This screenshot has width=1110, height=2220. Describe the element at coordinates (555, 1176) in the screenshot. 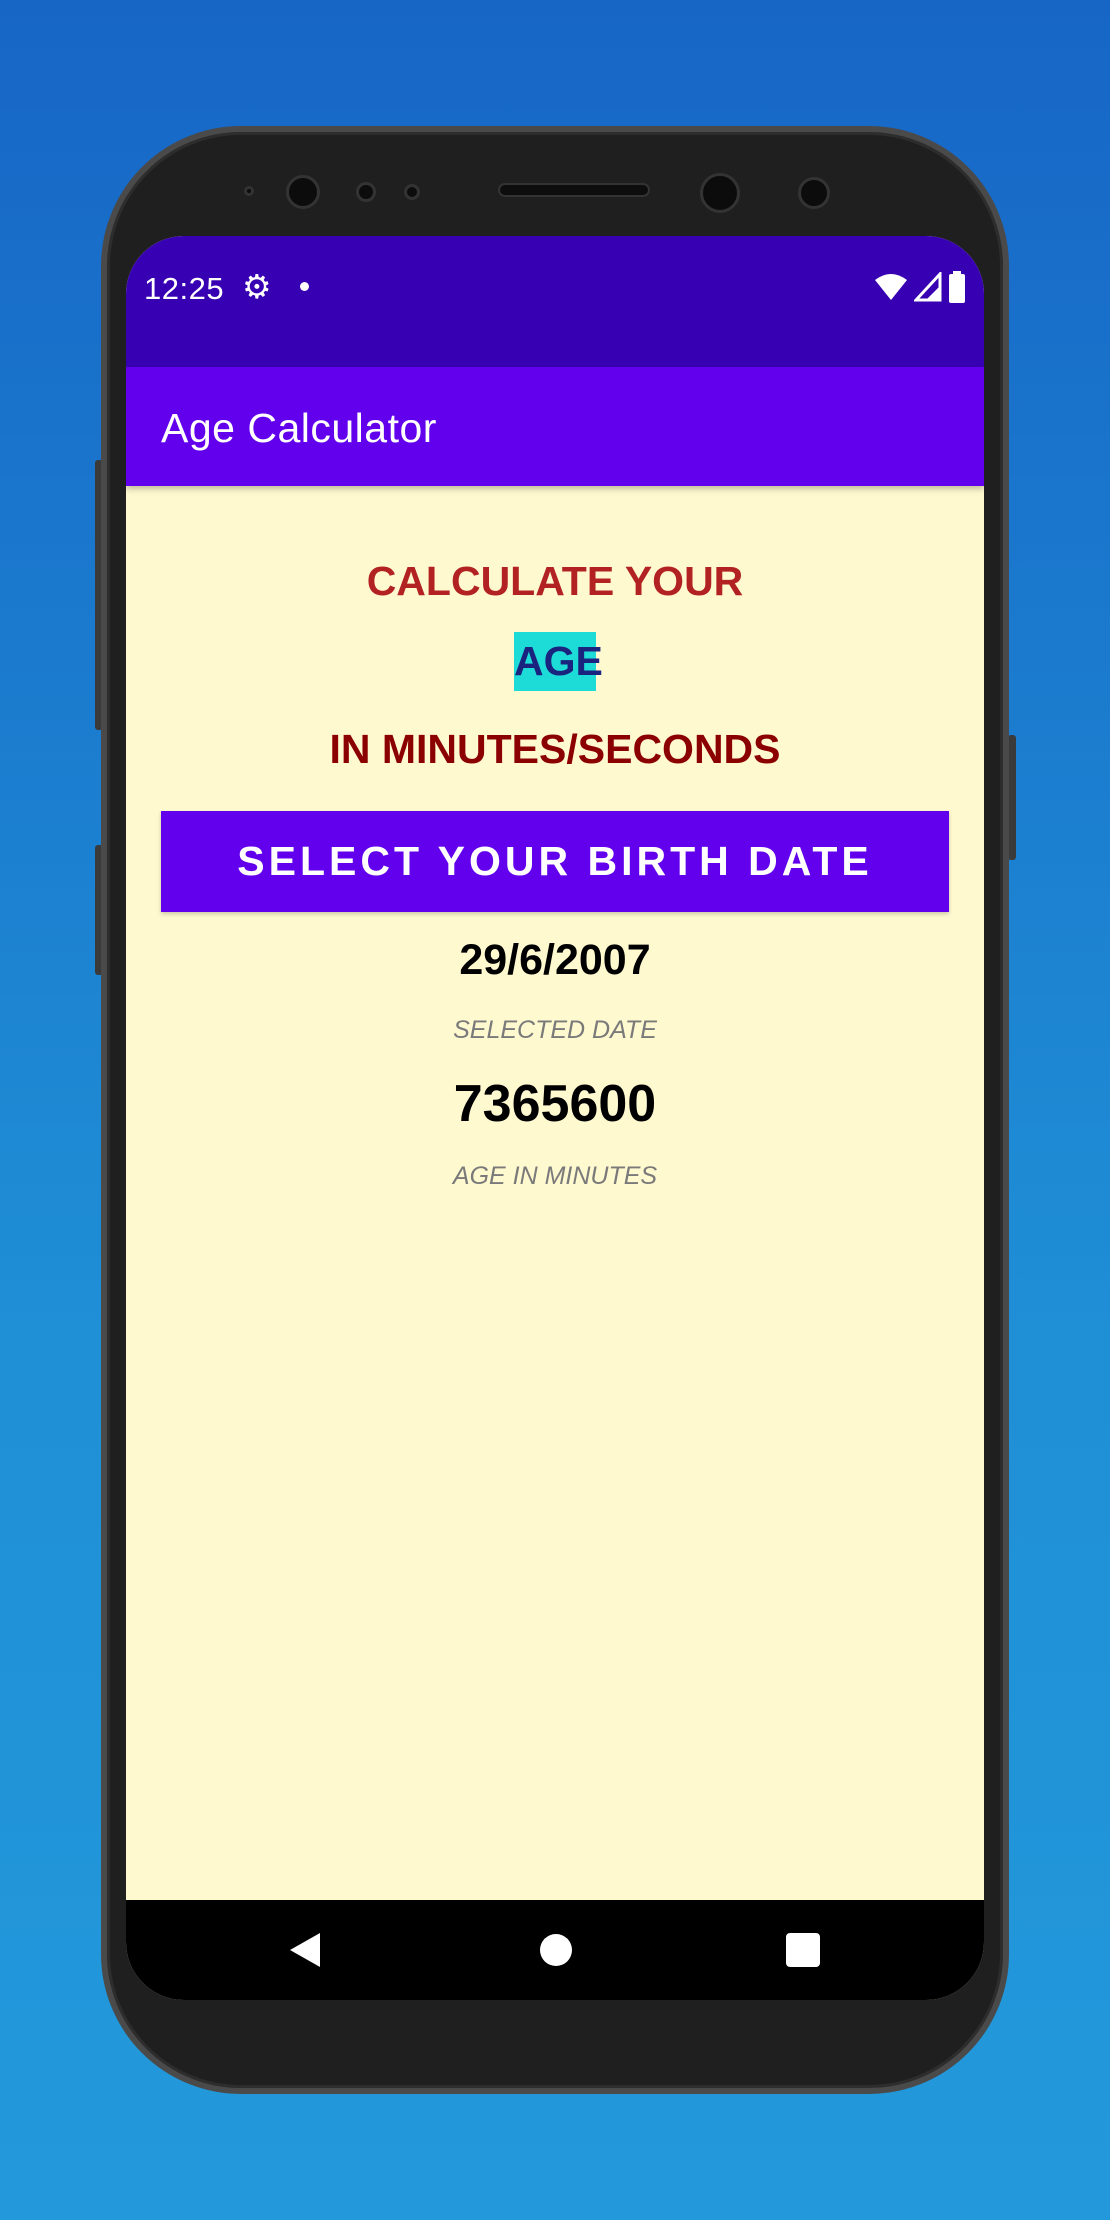

I see `age-in-minutes-label: AGE IN MINUTES` at that location.